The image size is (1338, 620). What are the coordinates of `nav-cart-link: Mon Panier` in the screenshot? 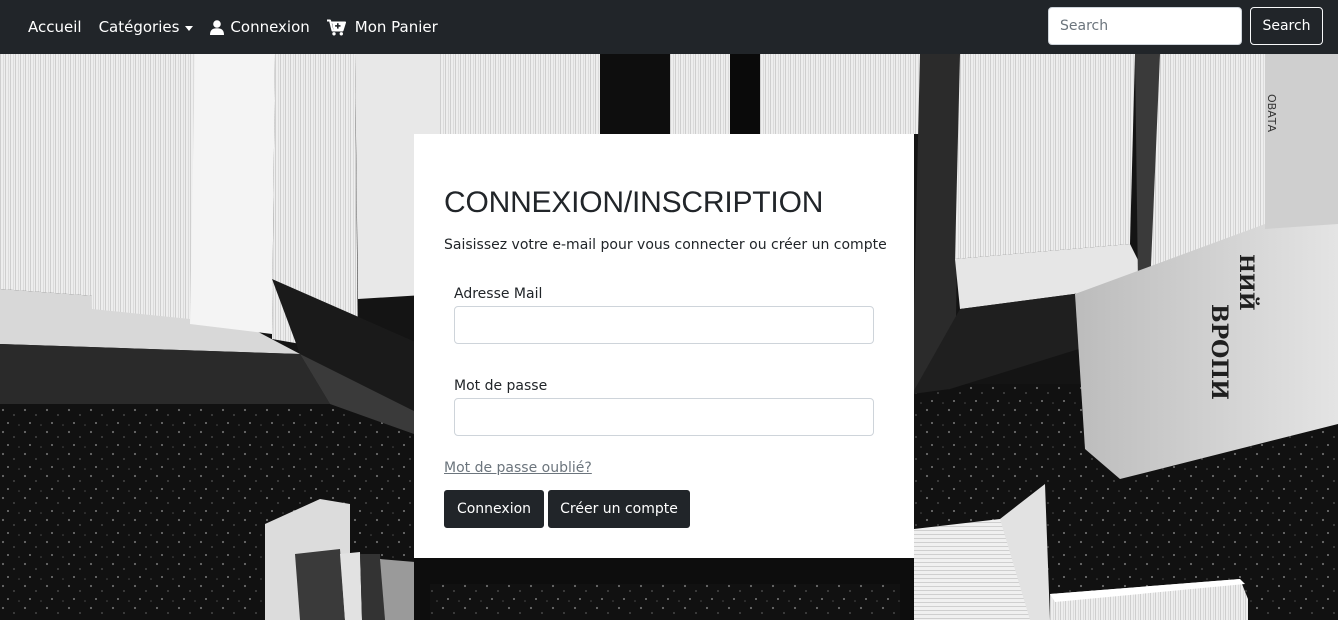 It's located at (382, 27).